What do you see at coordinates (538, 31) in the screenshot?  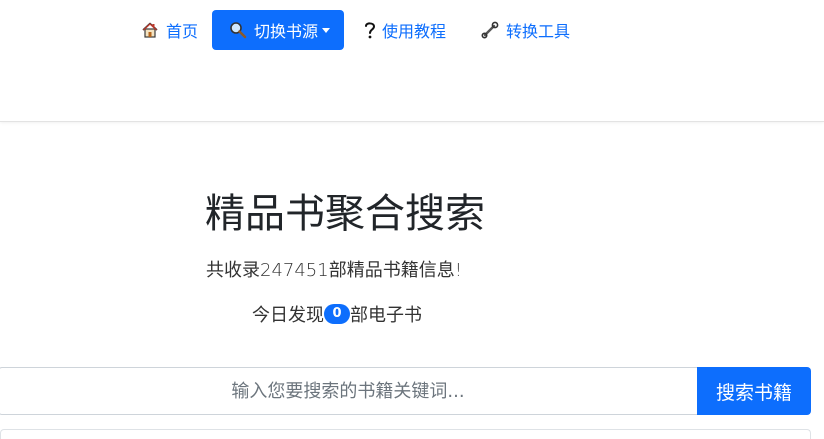 I see `nav-tools-label: 转换工具` at bounding box center [538, 31].